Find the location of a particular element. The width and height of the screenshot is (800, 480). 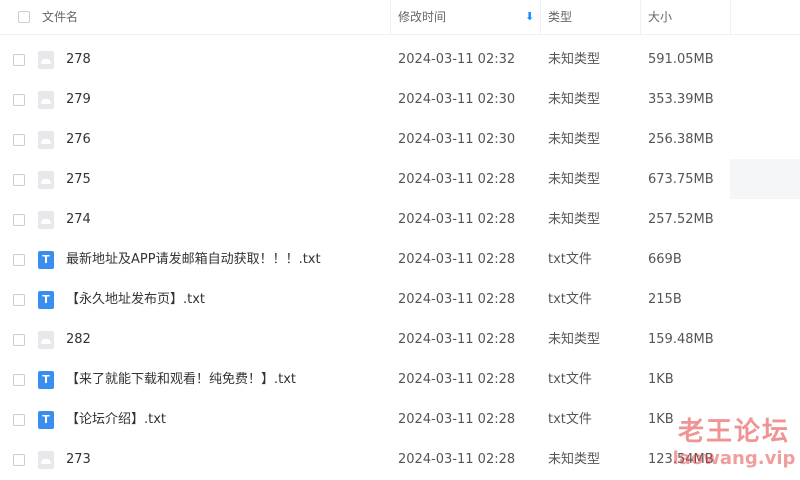

file-name: 274 is located at coordinates (78, 220).